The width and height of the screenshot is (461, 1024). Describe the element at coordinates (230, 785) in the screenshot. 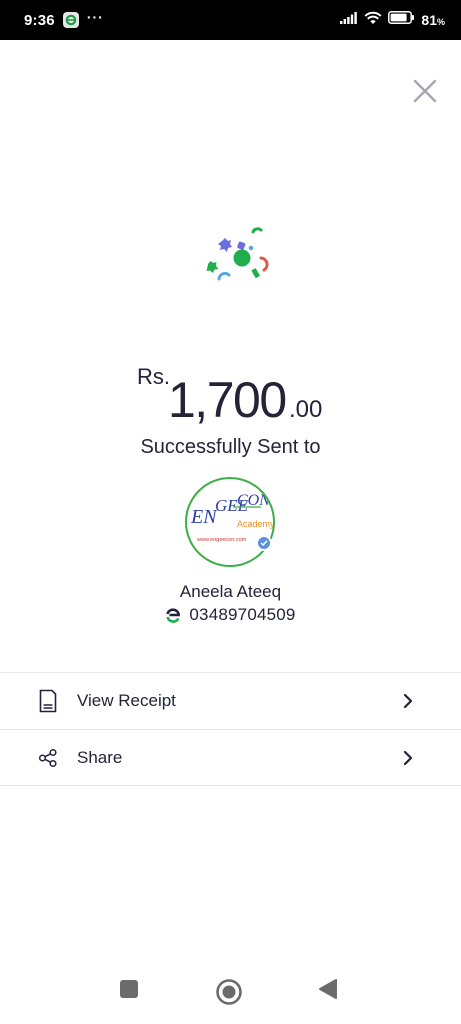

I see `divider` at that location.